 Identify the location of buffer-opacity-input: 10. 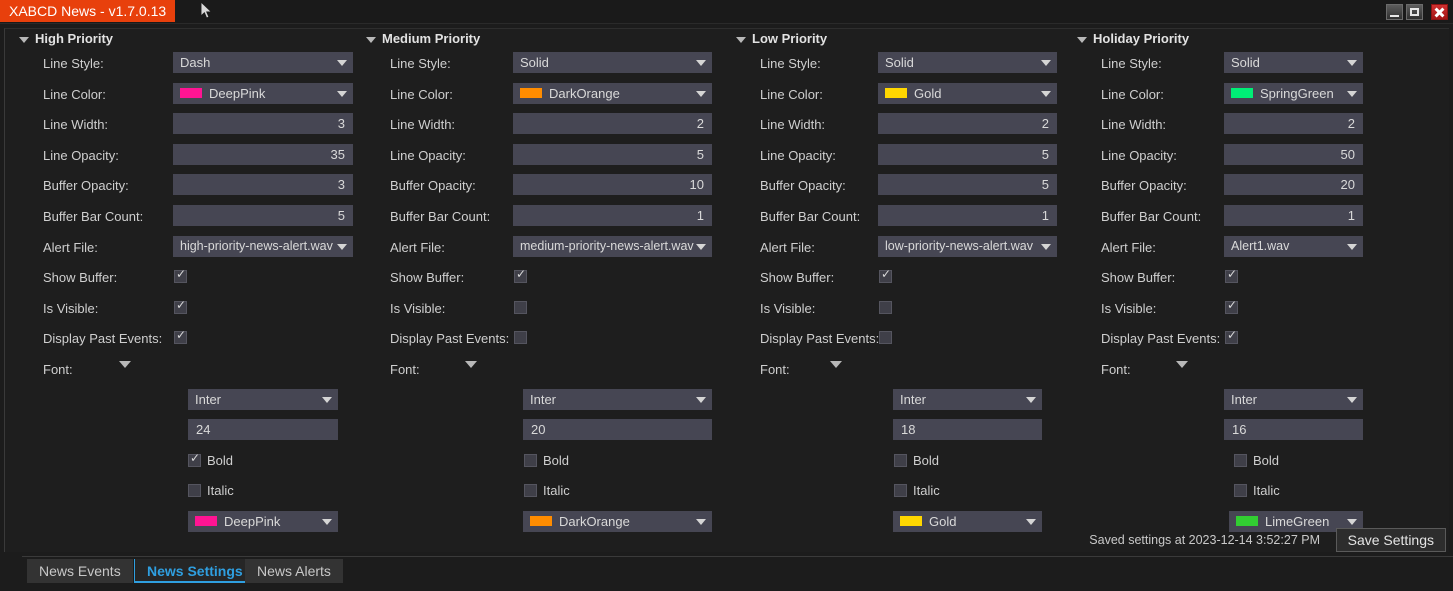
(612, 185).